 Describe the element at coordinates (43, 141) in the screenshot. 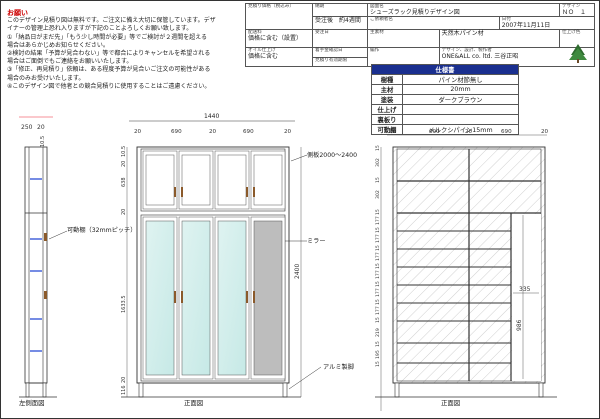

I see `side-dim-10-5: 10.5` at that location.